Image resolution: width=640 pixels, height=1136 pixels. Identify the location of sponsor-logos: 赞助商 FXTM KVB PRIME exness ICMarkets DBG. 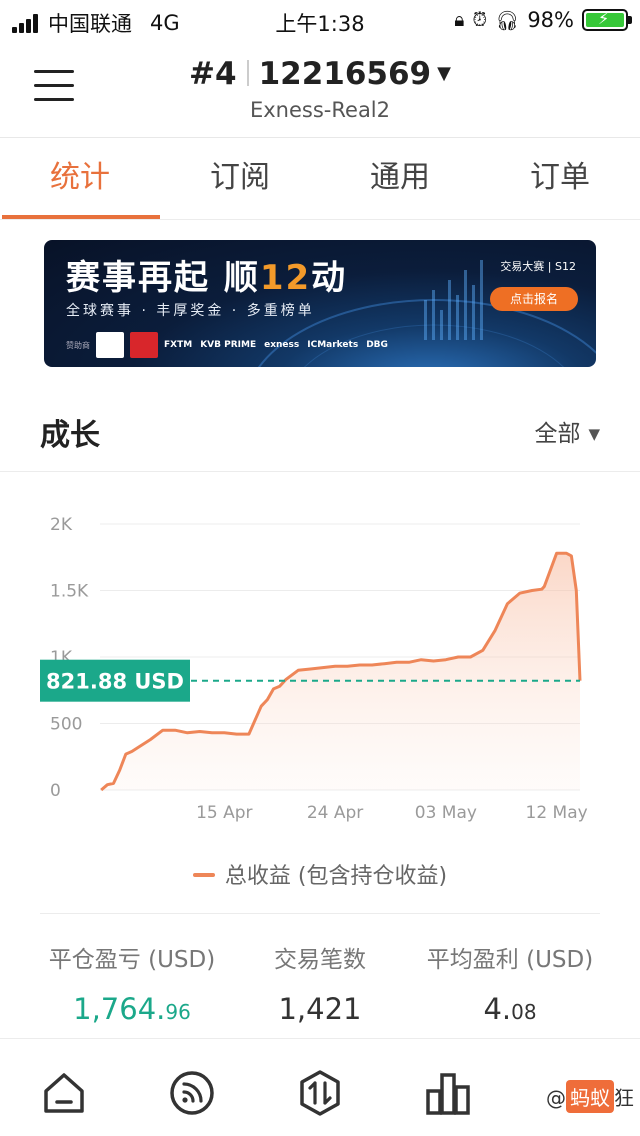
(231, 345).